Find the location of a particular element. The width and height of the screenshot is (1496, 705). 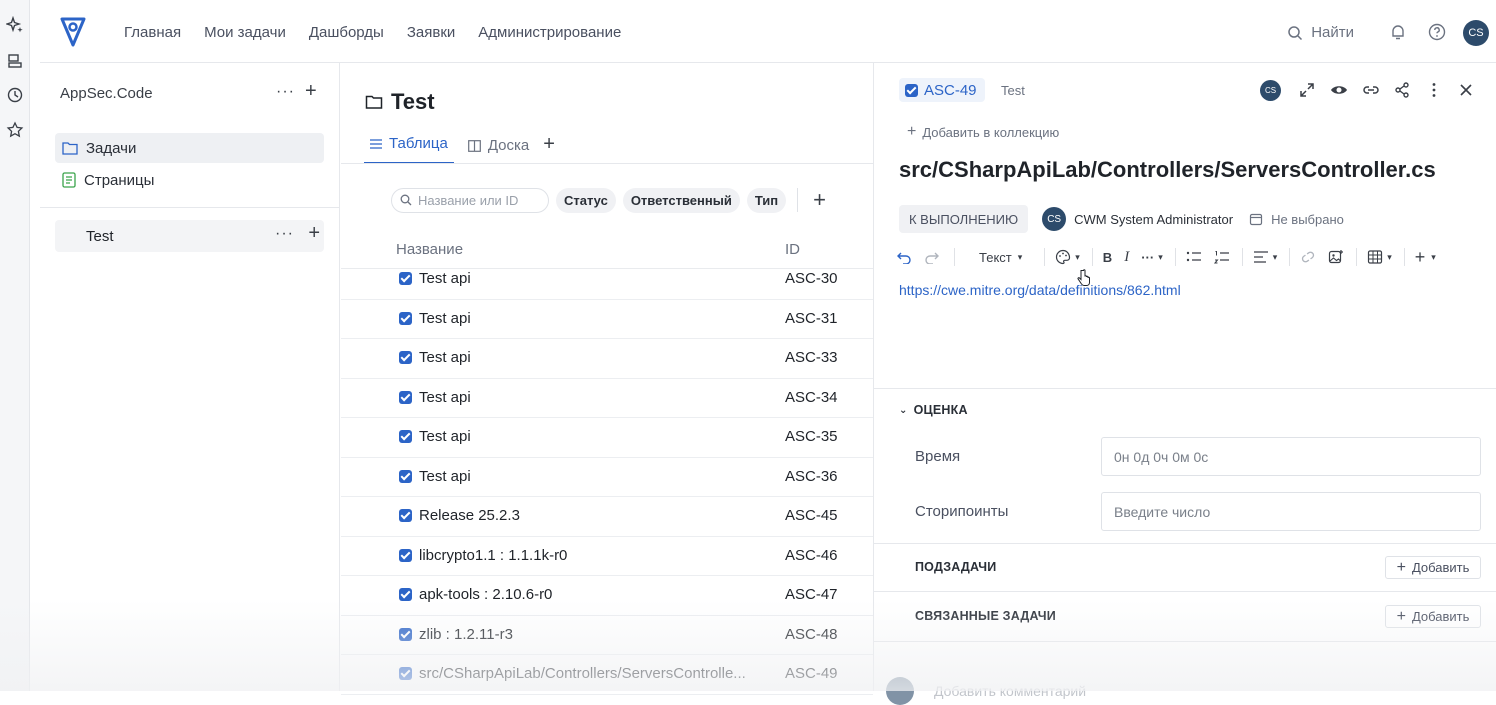

search-placeholder: Название или ID is located at coordinates (468, 200).